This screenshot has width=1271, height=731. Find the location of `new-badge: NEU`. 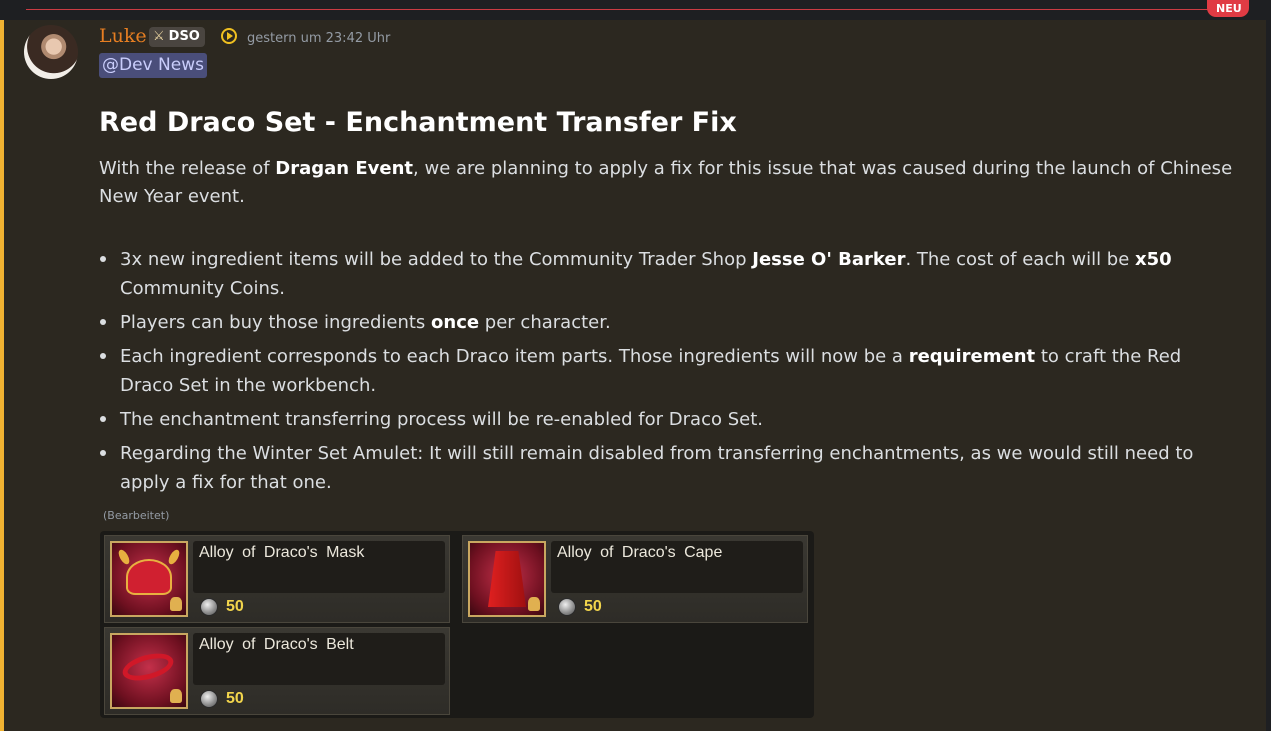

new-badge: NEU is located at coordinates (1228, 8).